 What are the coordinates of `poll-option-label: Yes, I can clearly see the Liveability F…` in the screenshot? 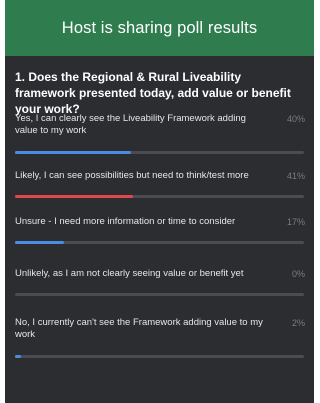 It's located at (130, 124).